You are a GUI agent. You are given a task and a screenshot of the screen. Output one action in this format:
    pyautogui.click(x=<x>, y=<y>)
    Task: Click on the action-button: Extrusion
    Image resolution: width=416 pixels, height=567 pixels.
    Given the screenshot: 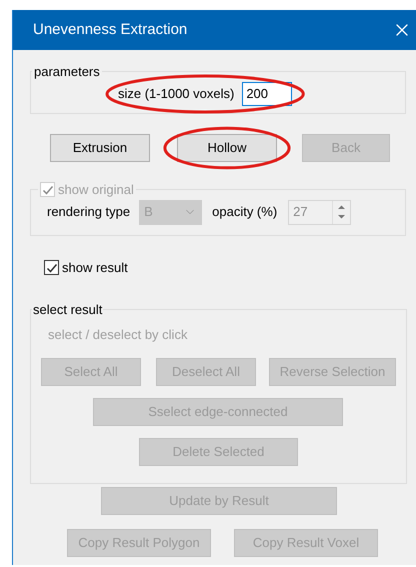 What is the action you would take?
    pyautogui.click(x=100, y=148)
    